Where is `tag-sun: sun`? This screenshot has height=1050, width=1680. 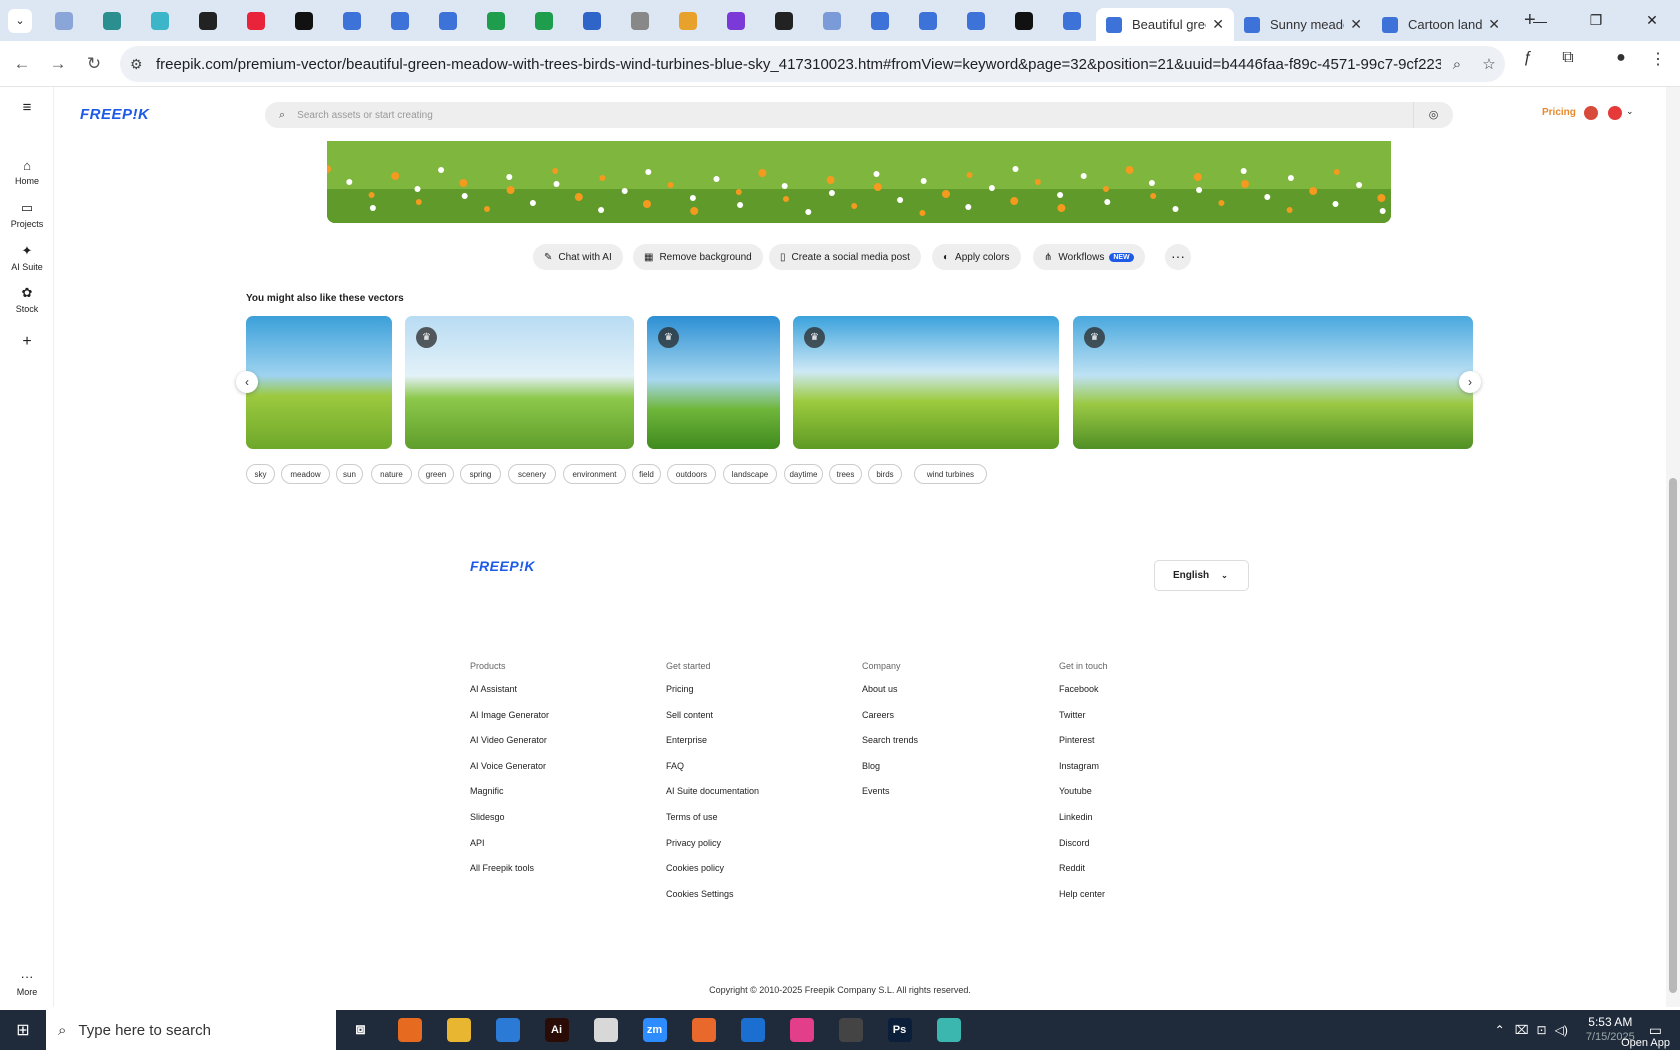 tag-sun: sun is located at coordinates (349, 474).